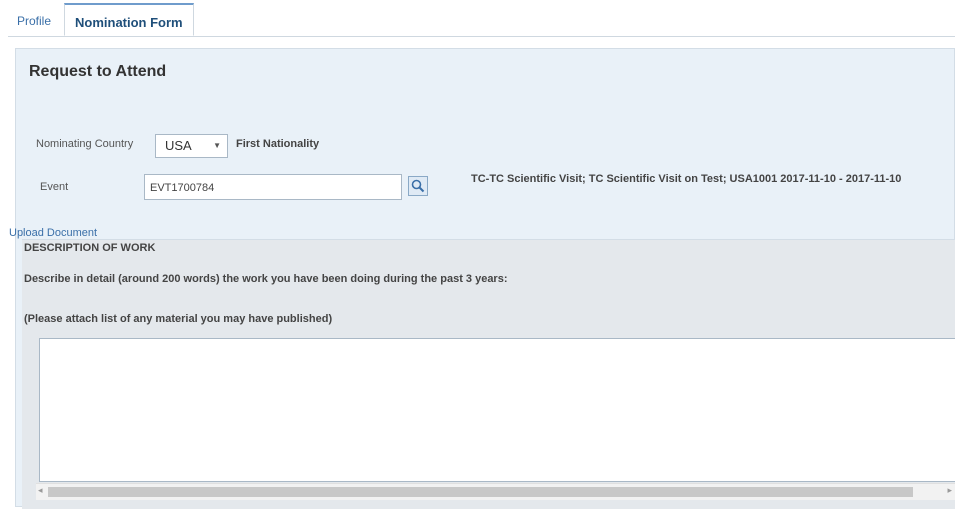 The image size is (955, 509). I want to click on page-title: Request to Attend, so click(98, 71).